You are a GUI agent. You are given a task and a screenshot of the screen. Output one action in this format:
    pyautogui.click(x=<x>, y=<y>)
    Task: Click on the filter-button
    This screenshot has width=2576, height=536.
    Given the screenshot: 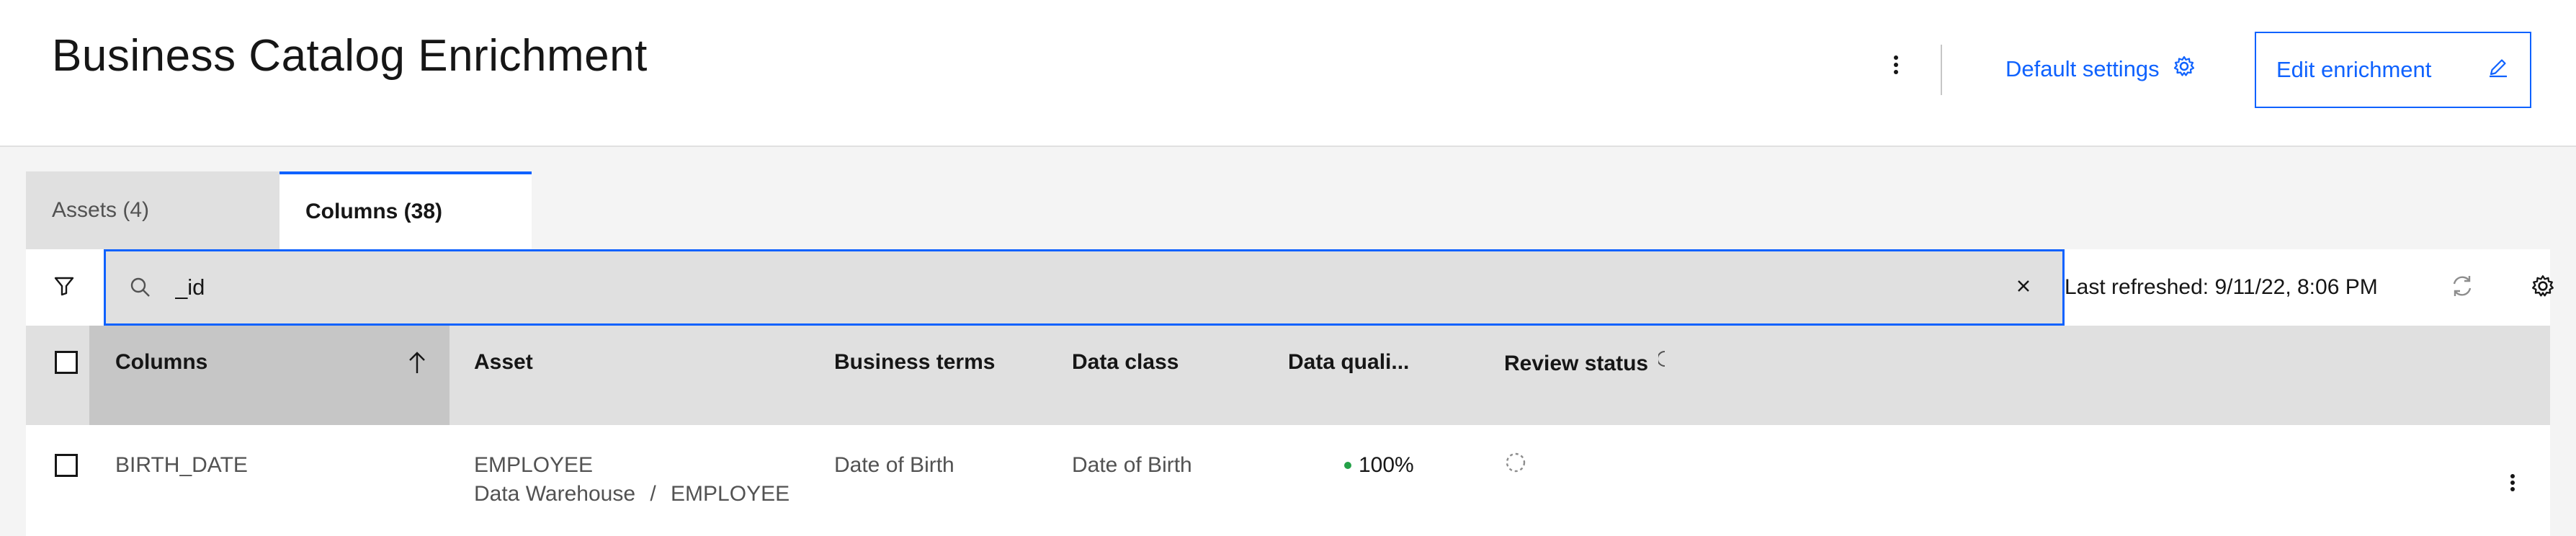 What is the action you would take?
    pyautogui.click(x=64, y=287)
    